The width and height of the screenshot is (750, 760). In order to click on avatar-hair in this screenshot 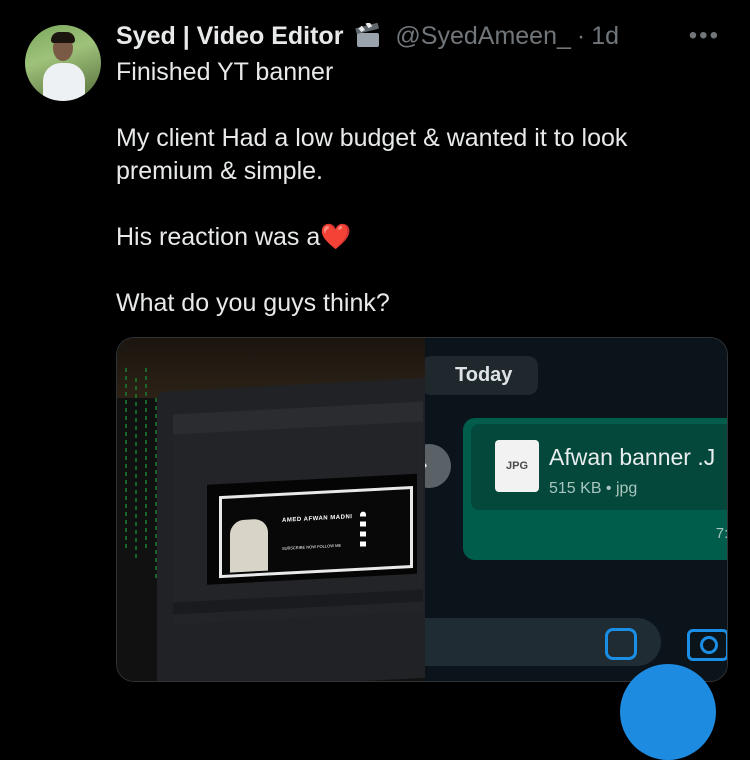, I will do `click(63, 37)`.